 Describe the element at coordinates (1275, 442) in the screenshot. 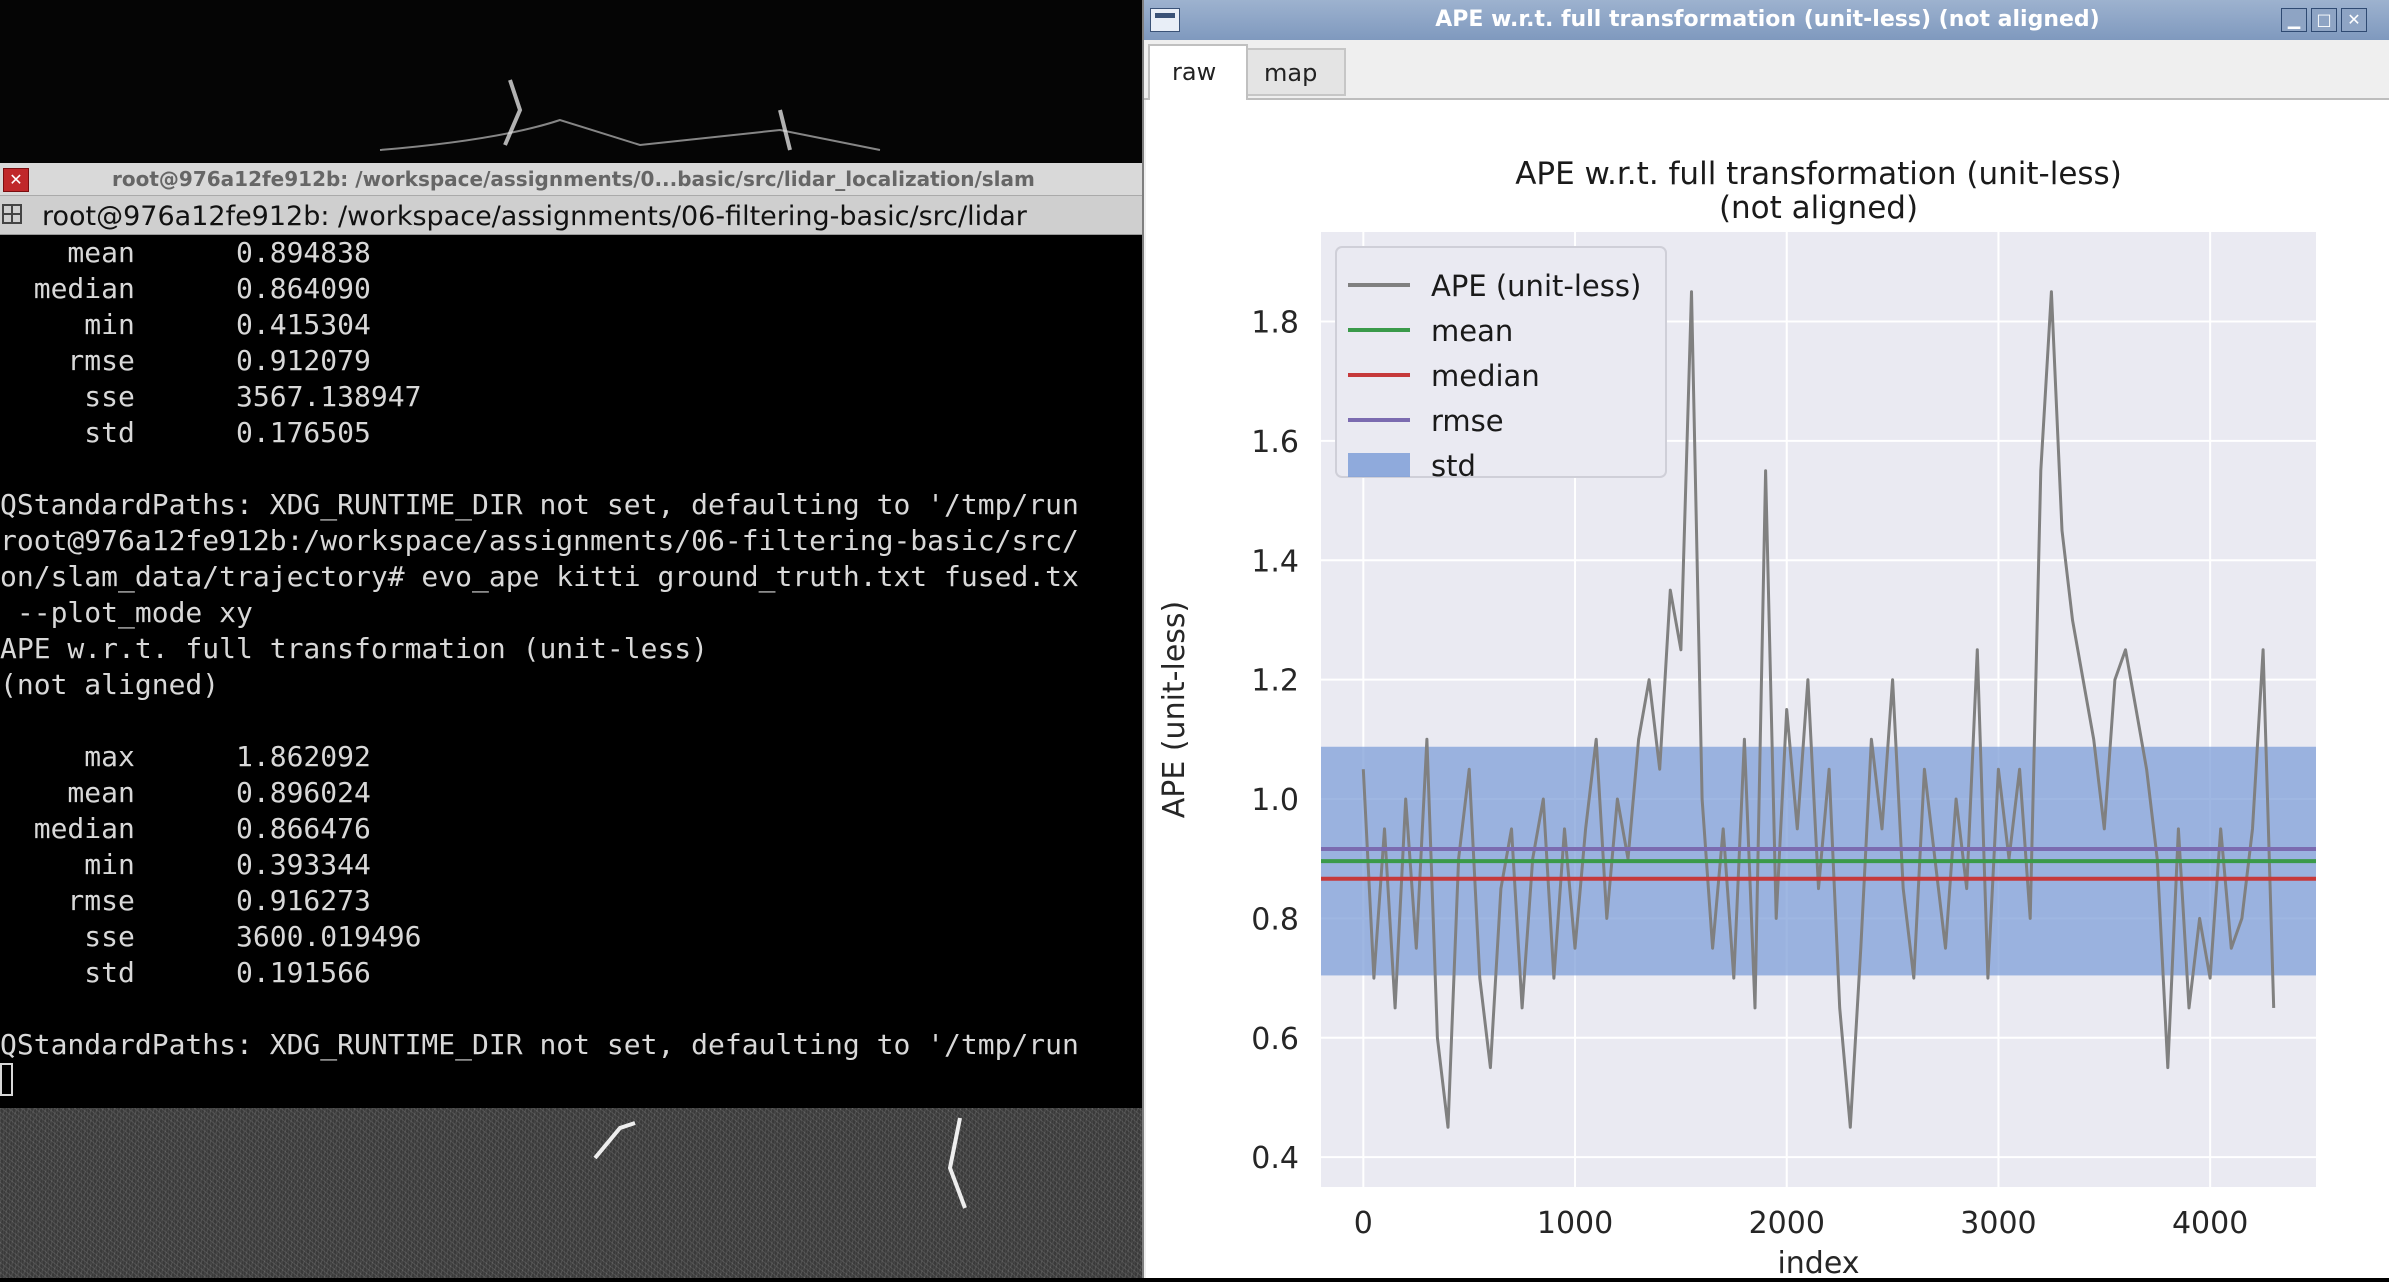

I see `y-tick-label: 1.6` at that location.